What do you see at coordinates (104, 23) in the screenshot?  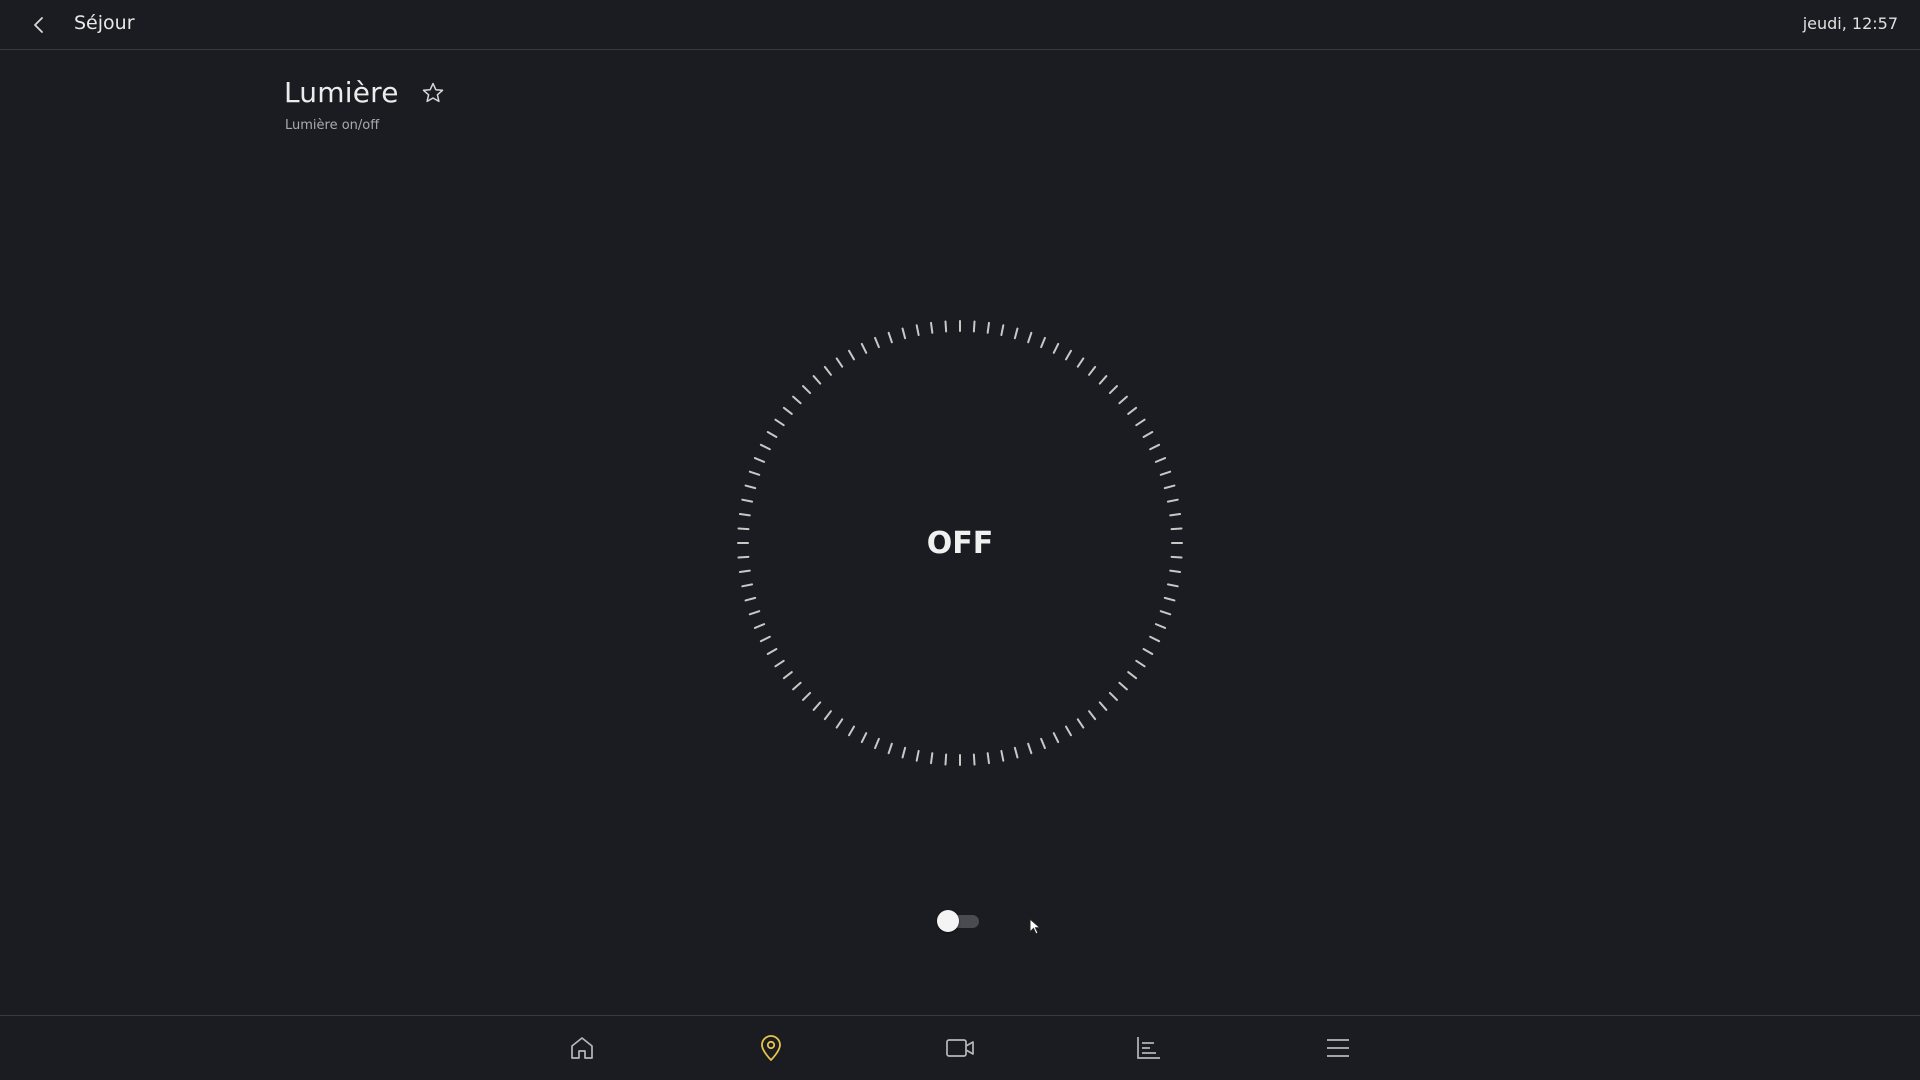 I see `room-title: Séjour` at bounding box center [104, 23].